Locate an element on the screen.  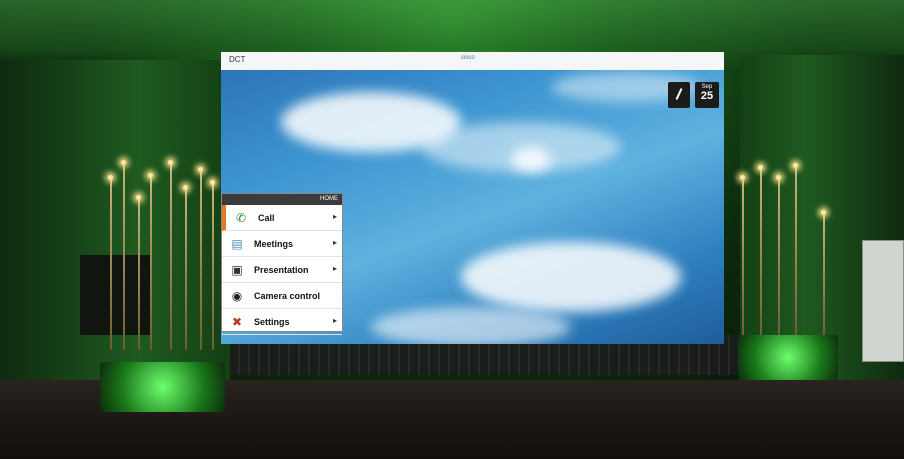
menu-title: HOME is located at coordinates (282, 199).